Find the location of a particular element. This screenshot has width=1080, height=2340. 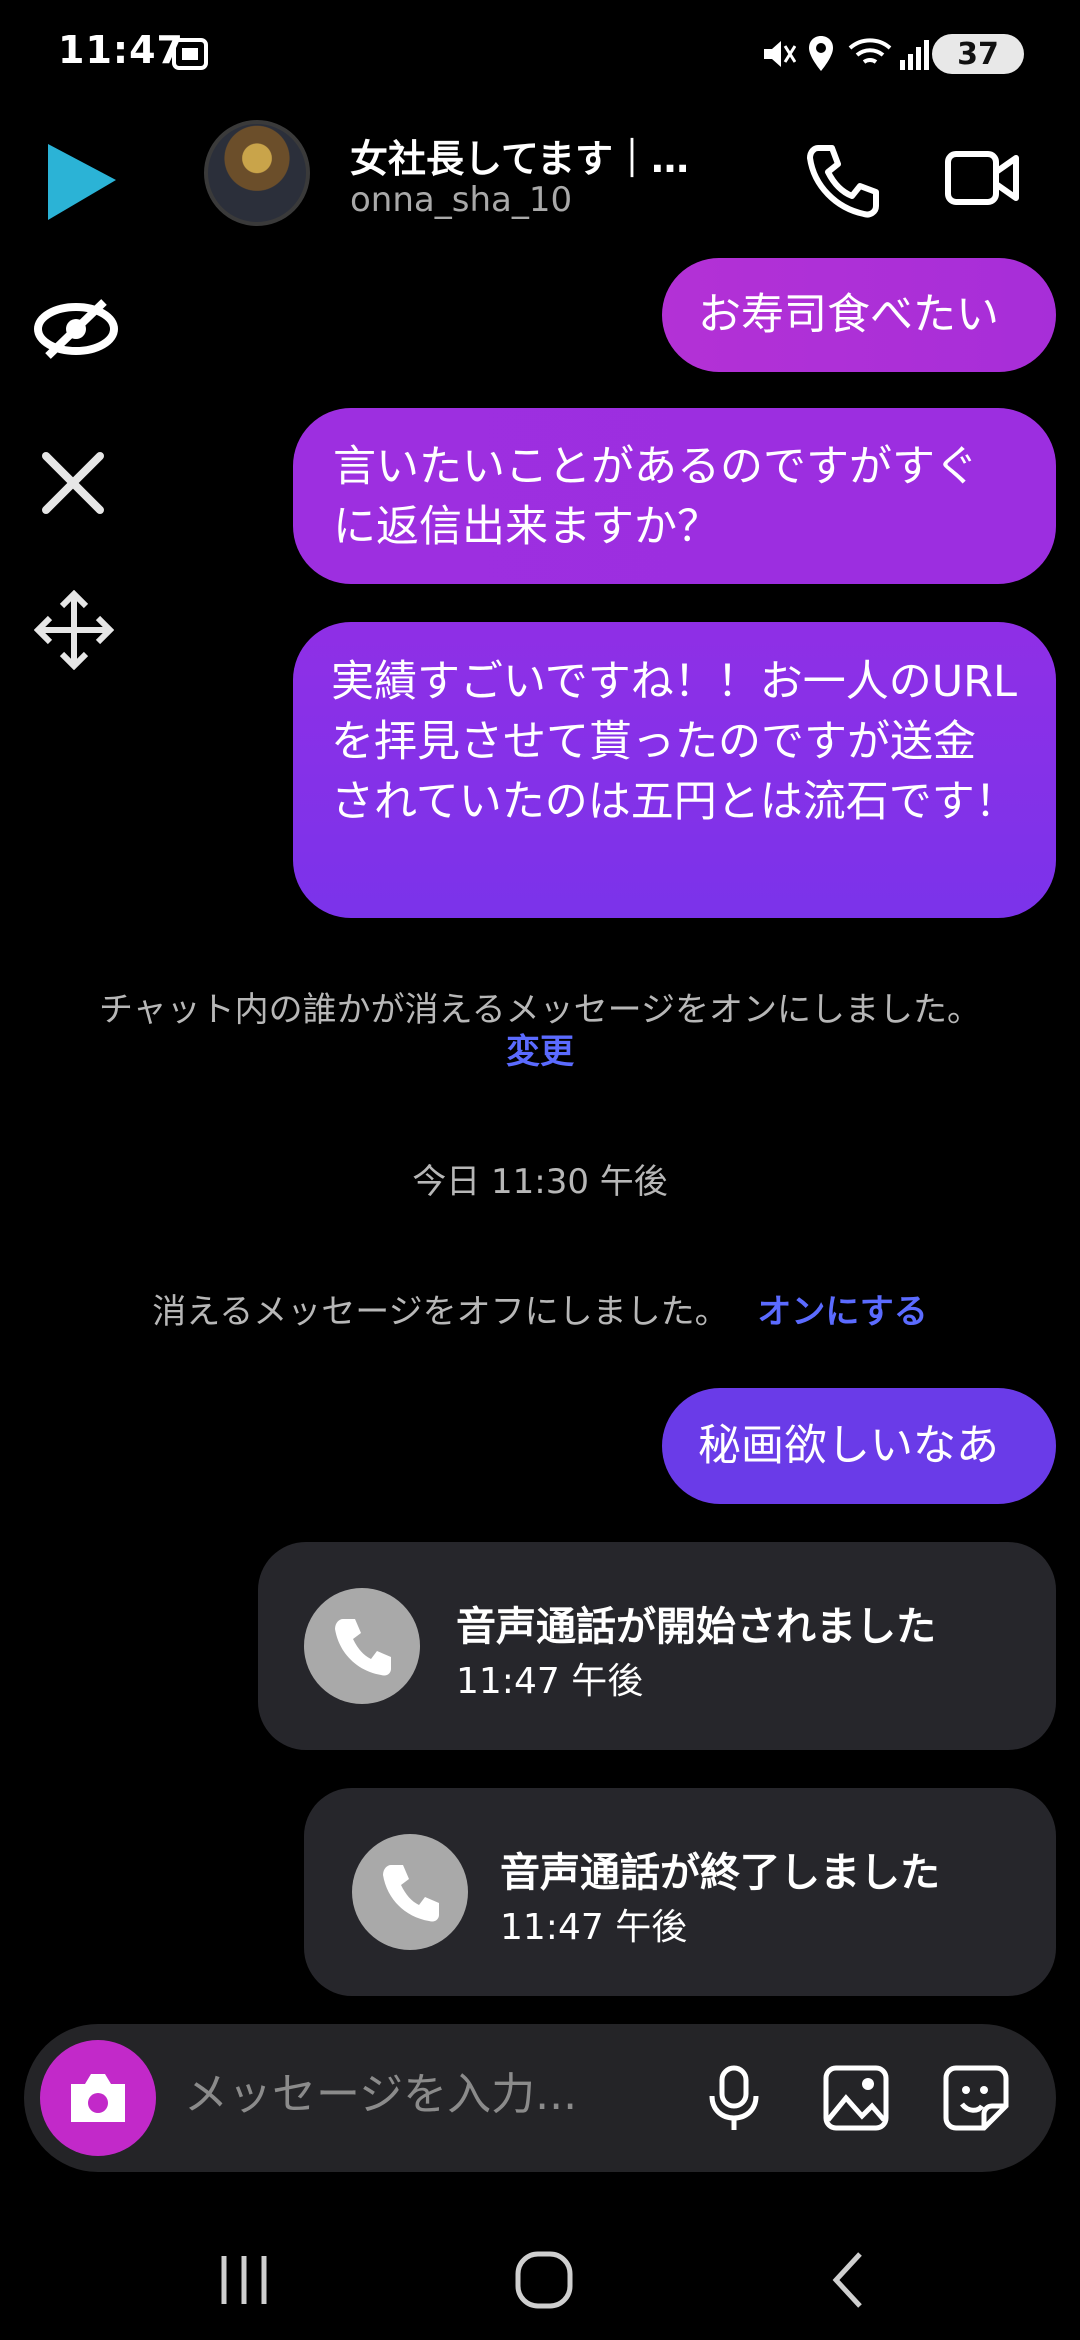

back-icon is located at coordinates (848, 2280).